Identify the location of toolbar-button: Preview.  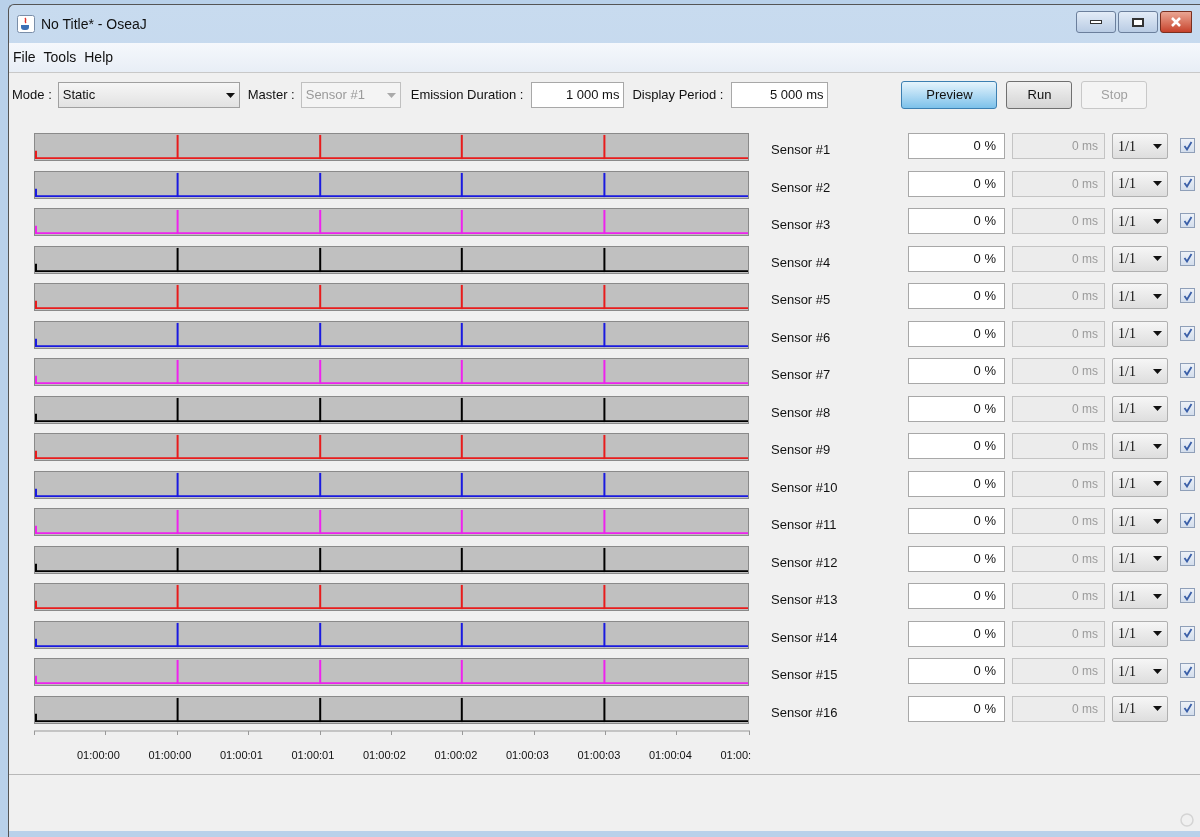
(949, 95).